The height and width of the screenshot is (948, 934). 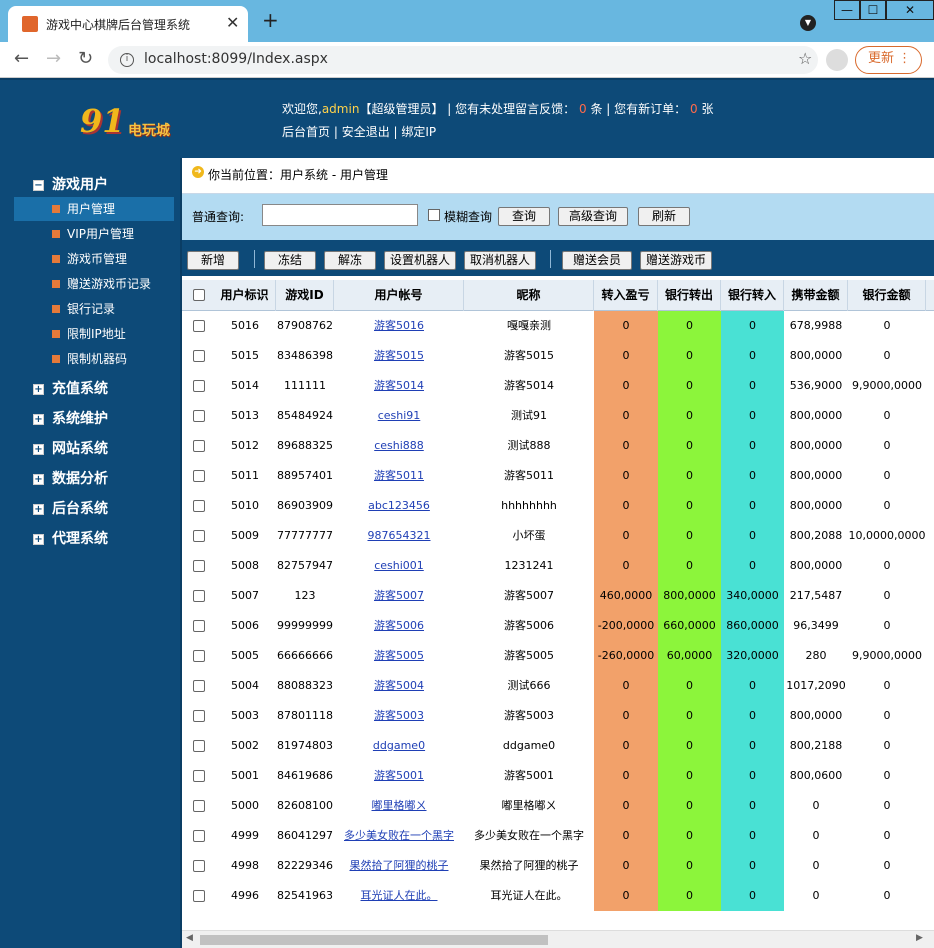 I want to click on sidebar-item-gift-records: 赠送游戏币记录, so click(x=94, y=284).